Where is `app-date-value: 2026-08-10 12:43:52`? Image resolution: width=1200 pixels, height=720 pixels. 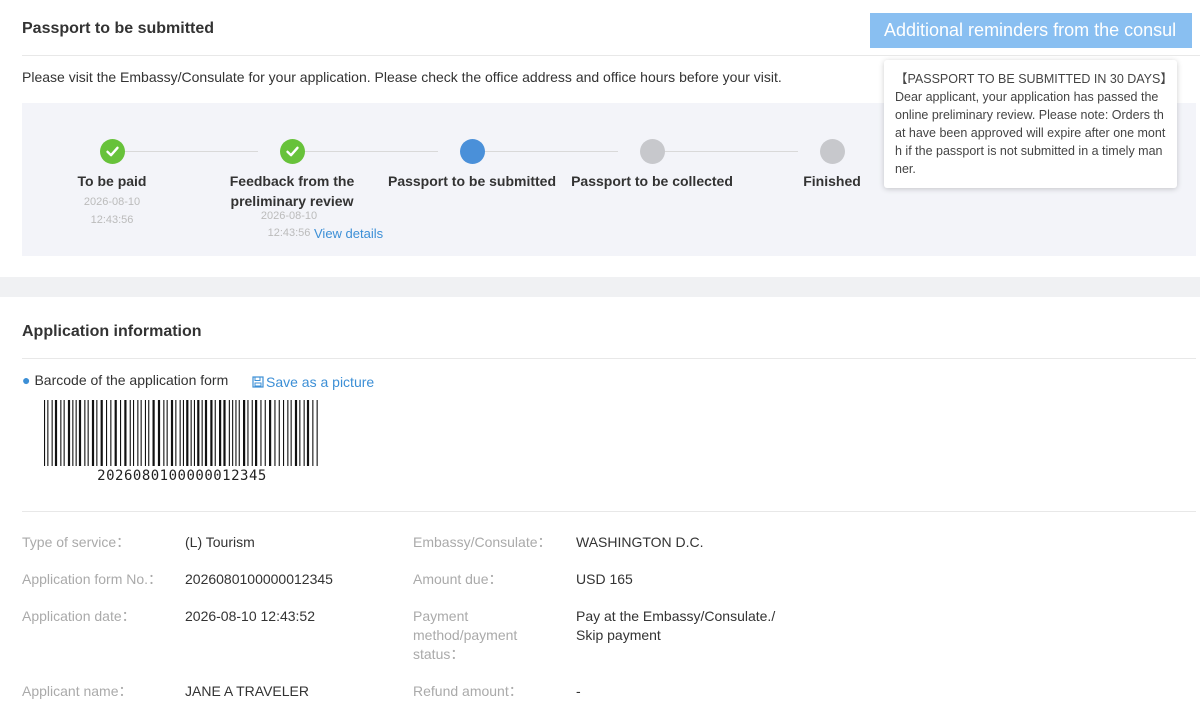
app-date-value: 2026-08-10 12:43:52 is located at coordinates (250, 616).